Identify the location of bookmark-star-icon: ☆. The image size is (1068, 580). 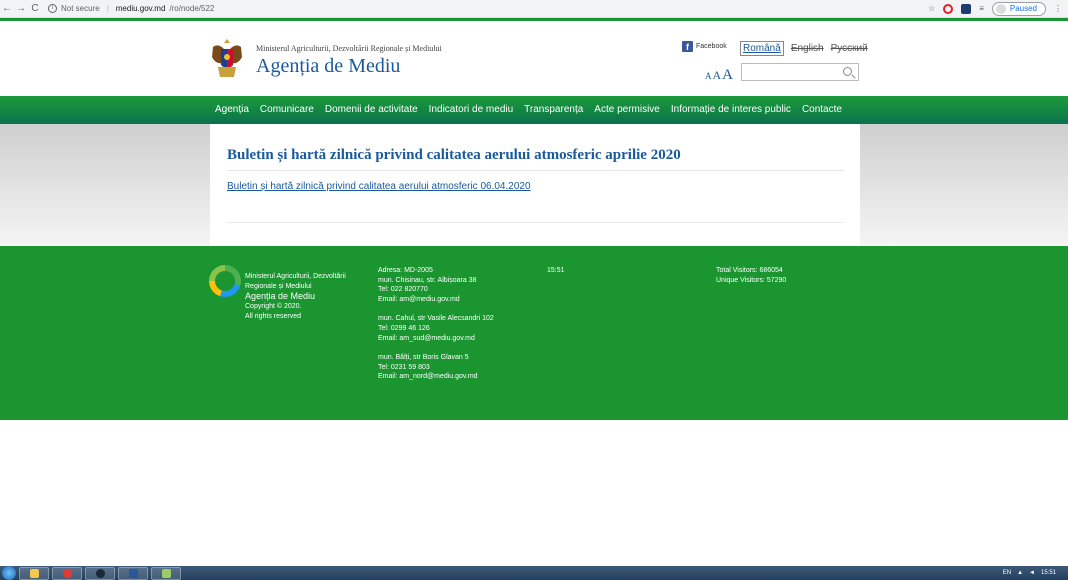
(931, 8).